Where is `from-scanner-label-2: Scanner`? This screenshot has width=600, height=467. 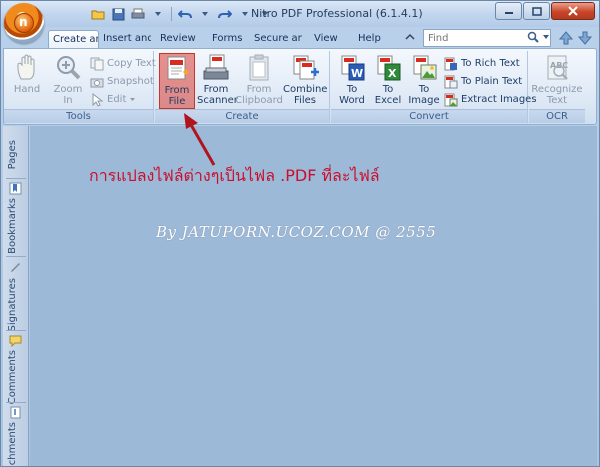
from-scanner-label-2: Scanner is located at coordinates (217, 100).